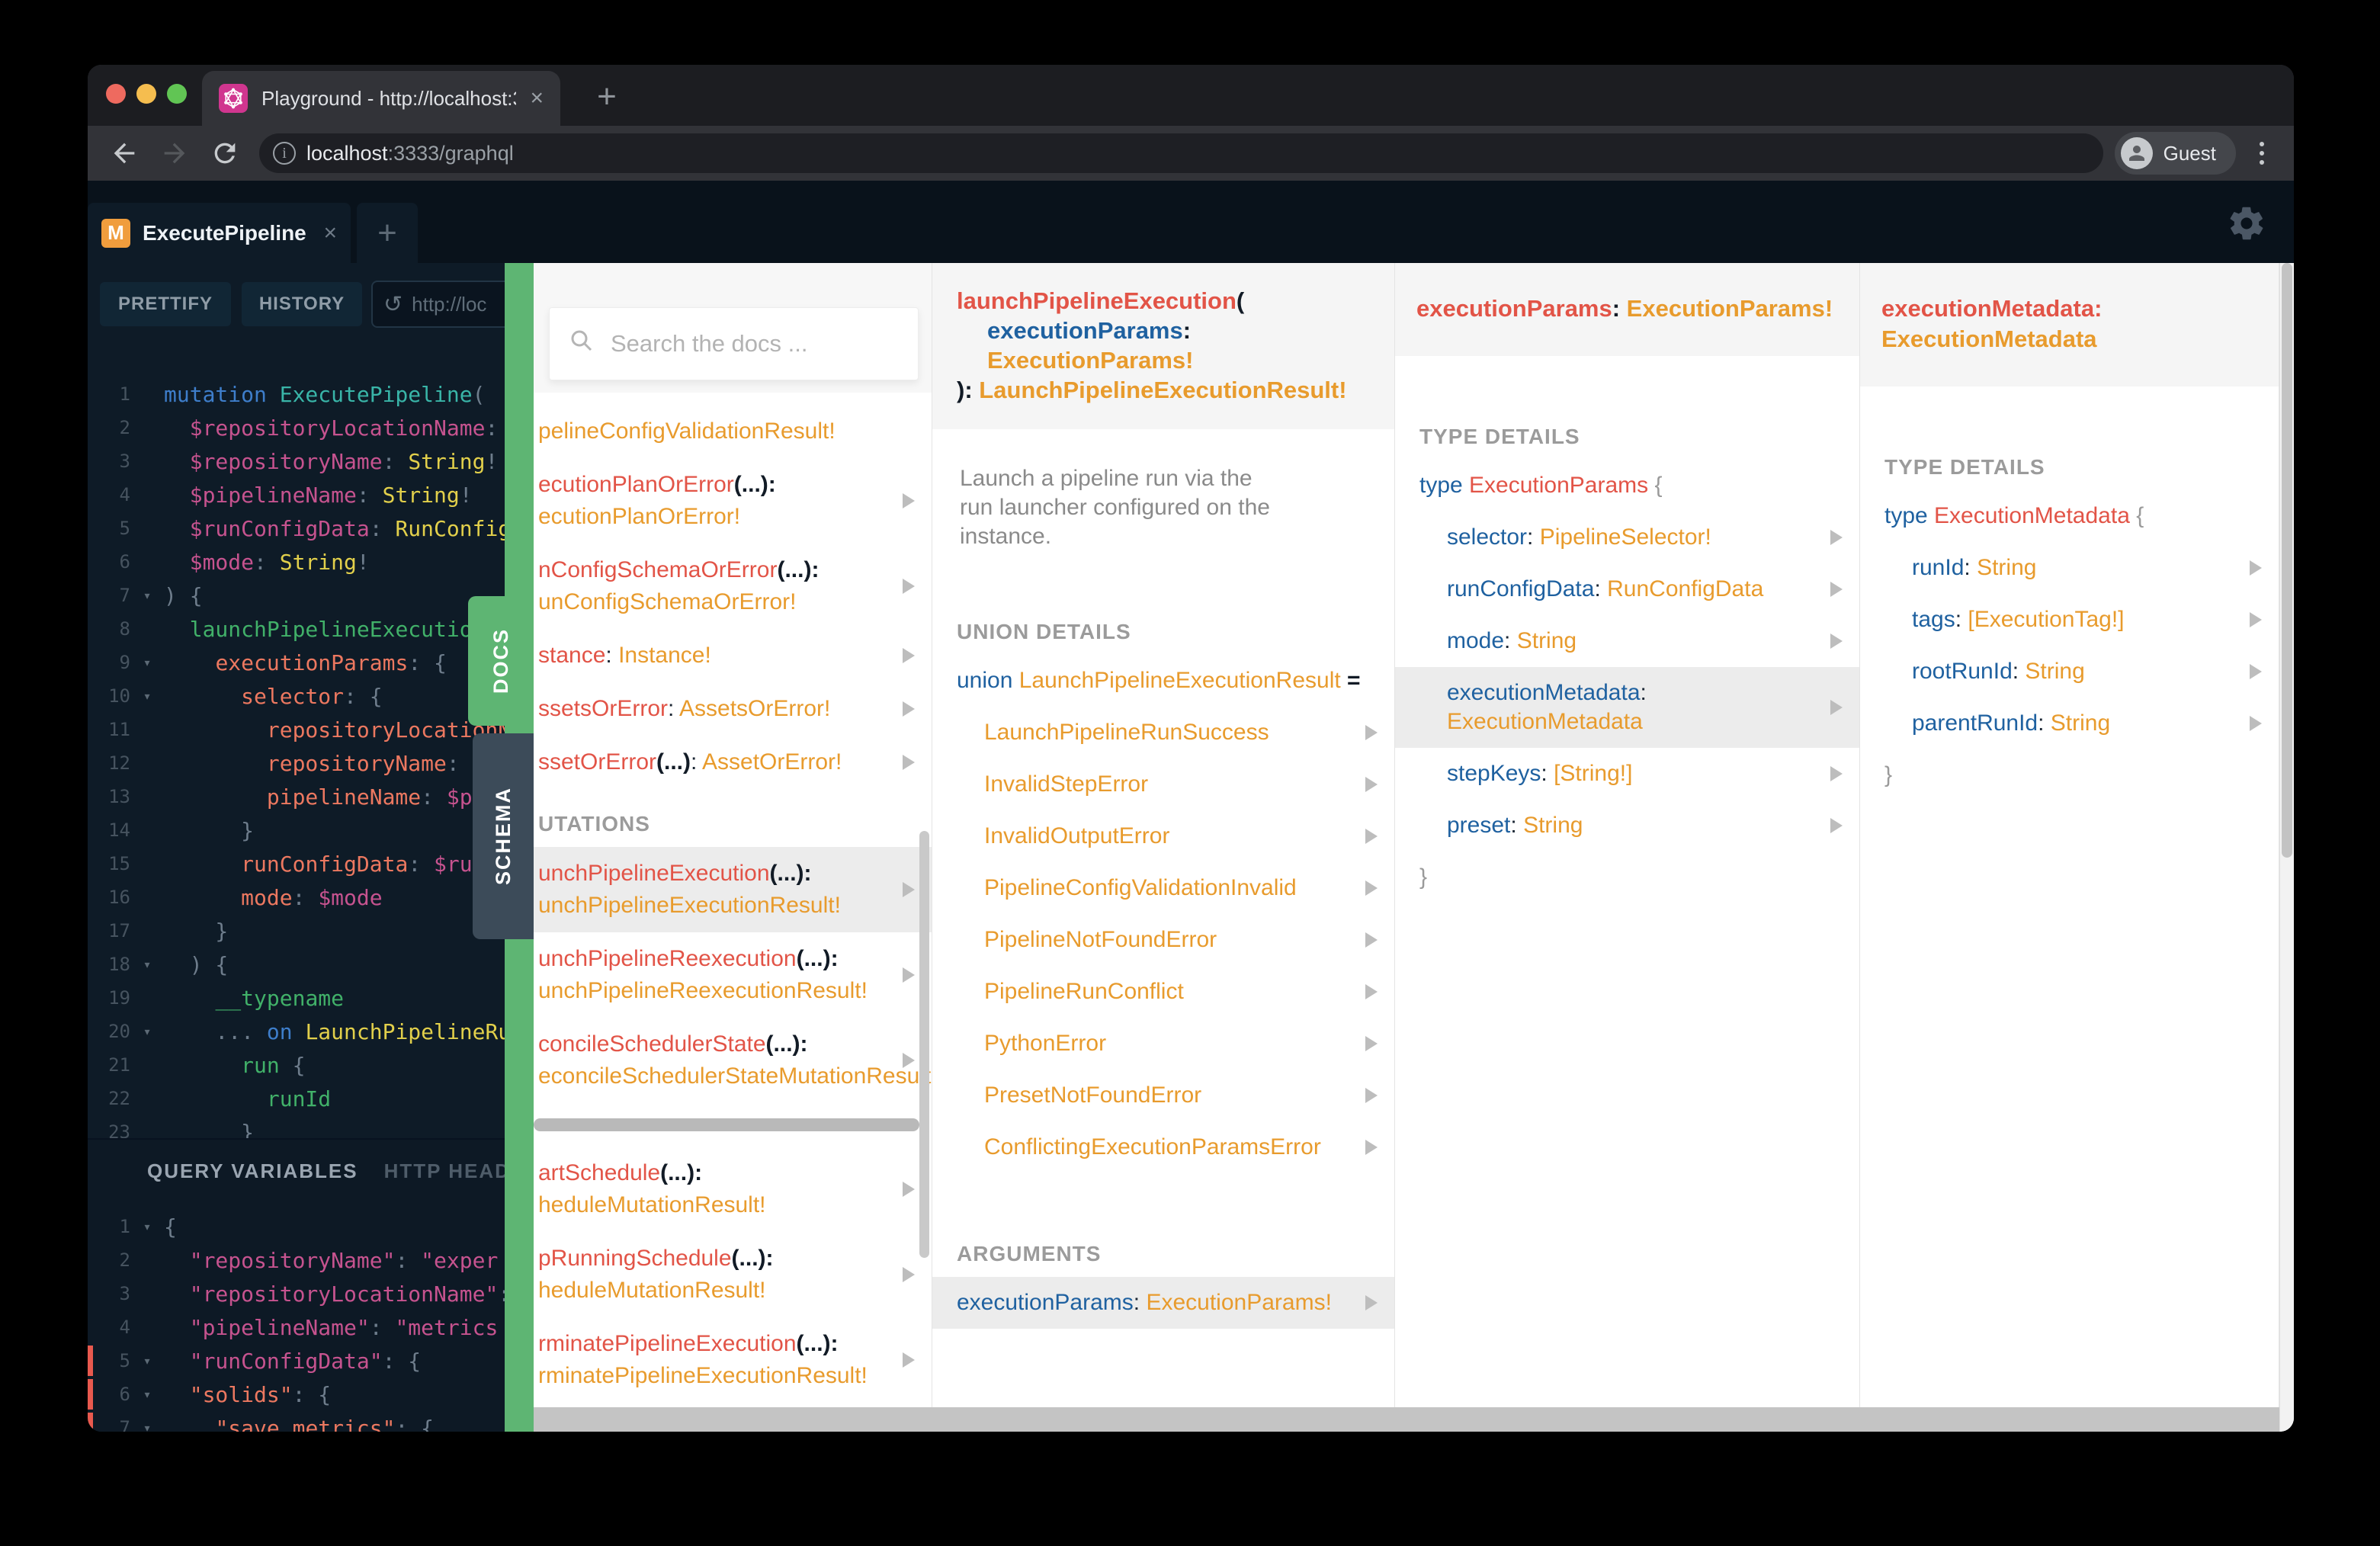 The image size is (2380, 1546). Describe the element at coordinates (501, 661) in the screenshot. I see `docs-side-tab: DOCS` at that location.